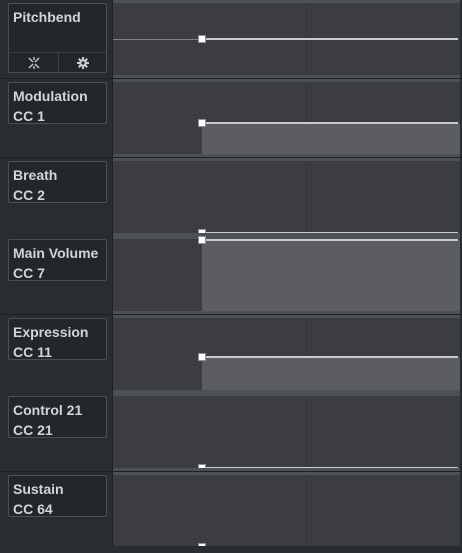  What do you see at coordinates (29, 195) in the screenshot?
I see `controller-cc-number: CC 2` at bounding box center [29, 195].